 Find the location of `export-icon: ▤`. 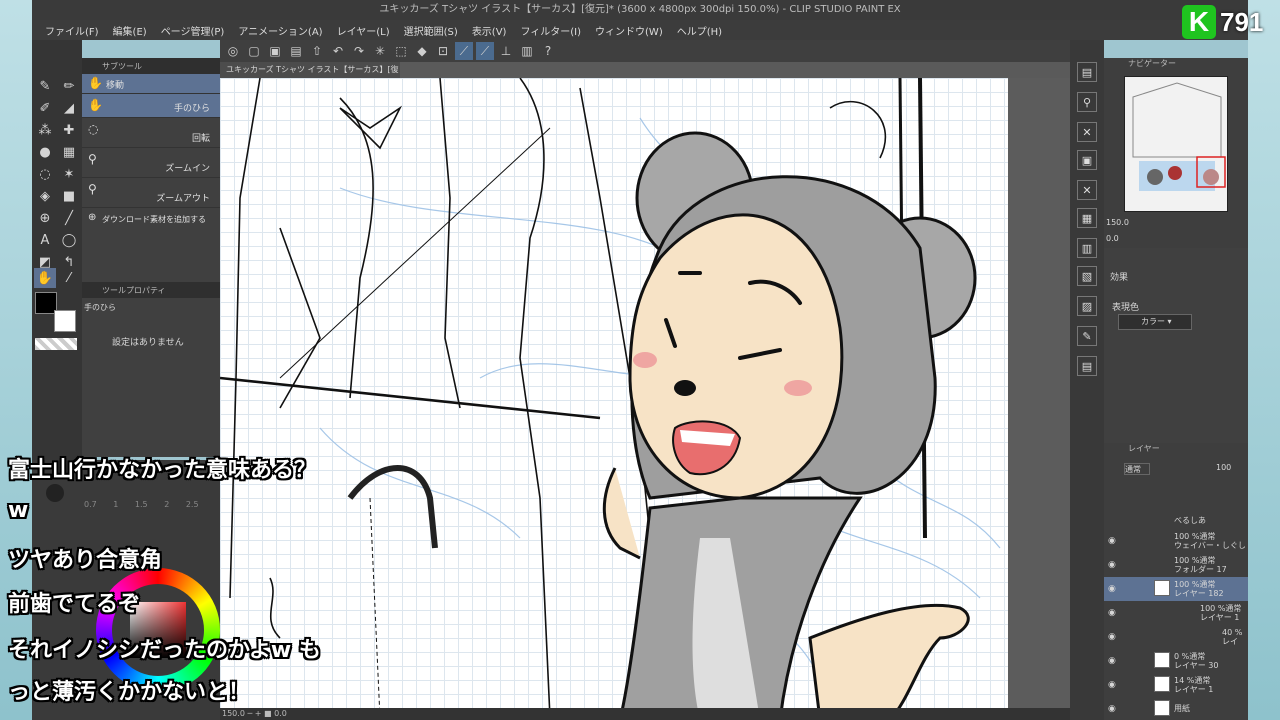

export-icon: ▤ is located at coordinates (1087, 366).